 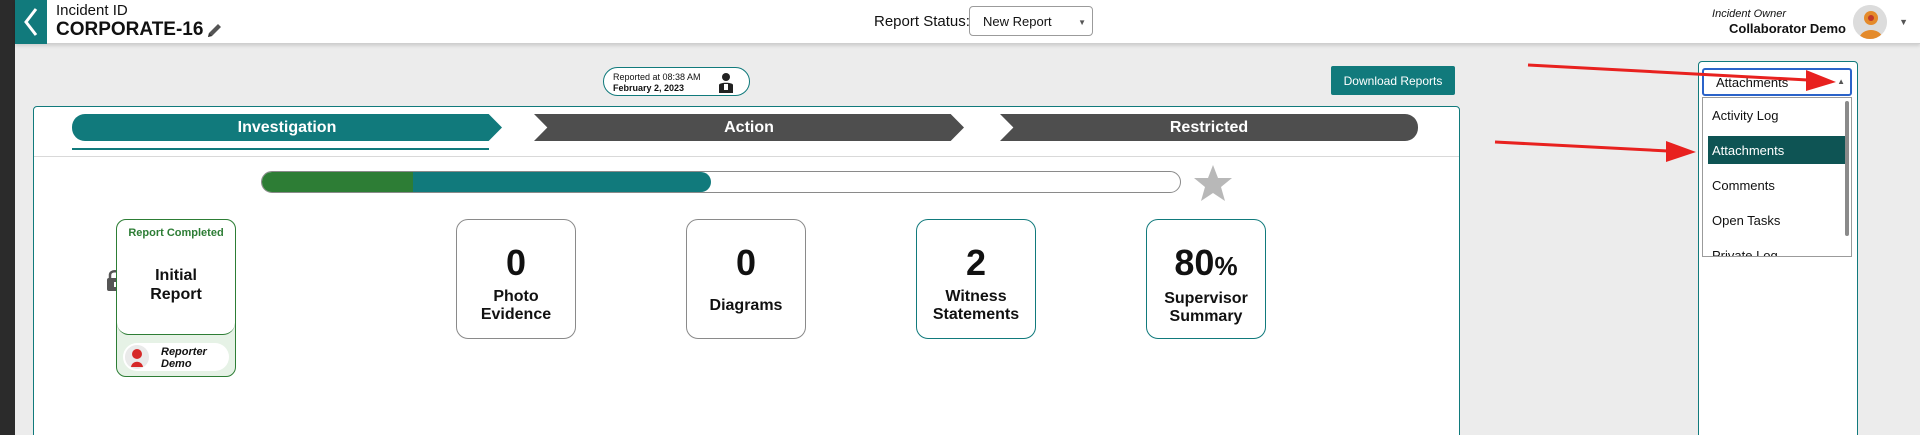 I want to click on annotation-arrow-to-attachments, so click(x=1595, y=151).